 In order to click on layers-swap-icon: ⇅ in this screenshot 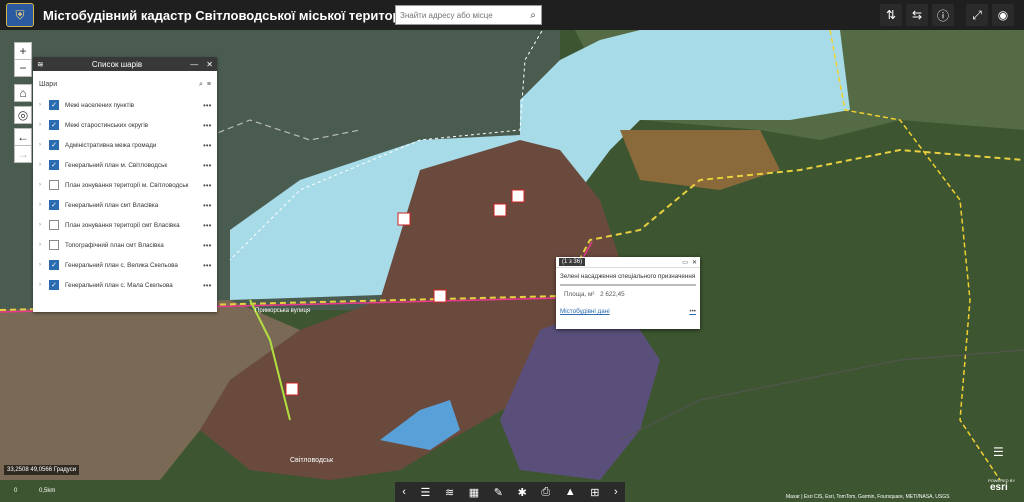, I will do `click(891, 15)`.